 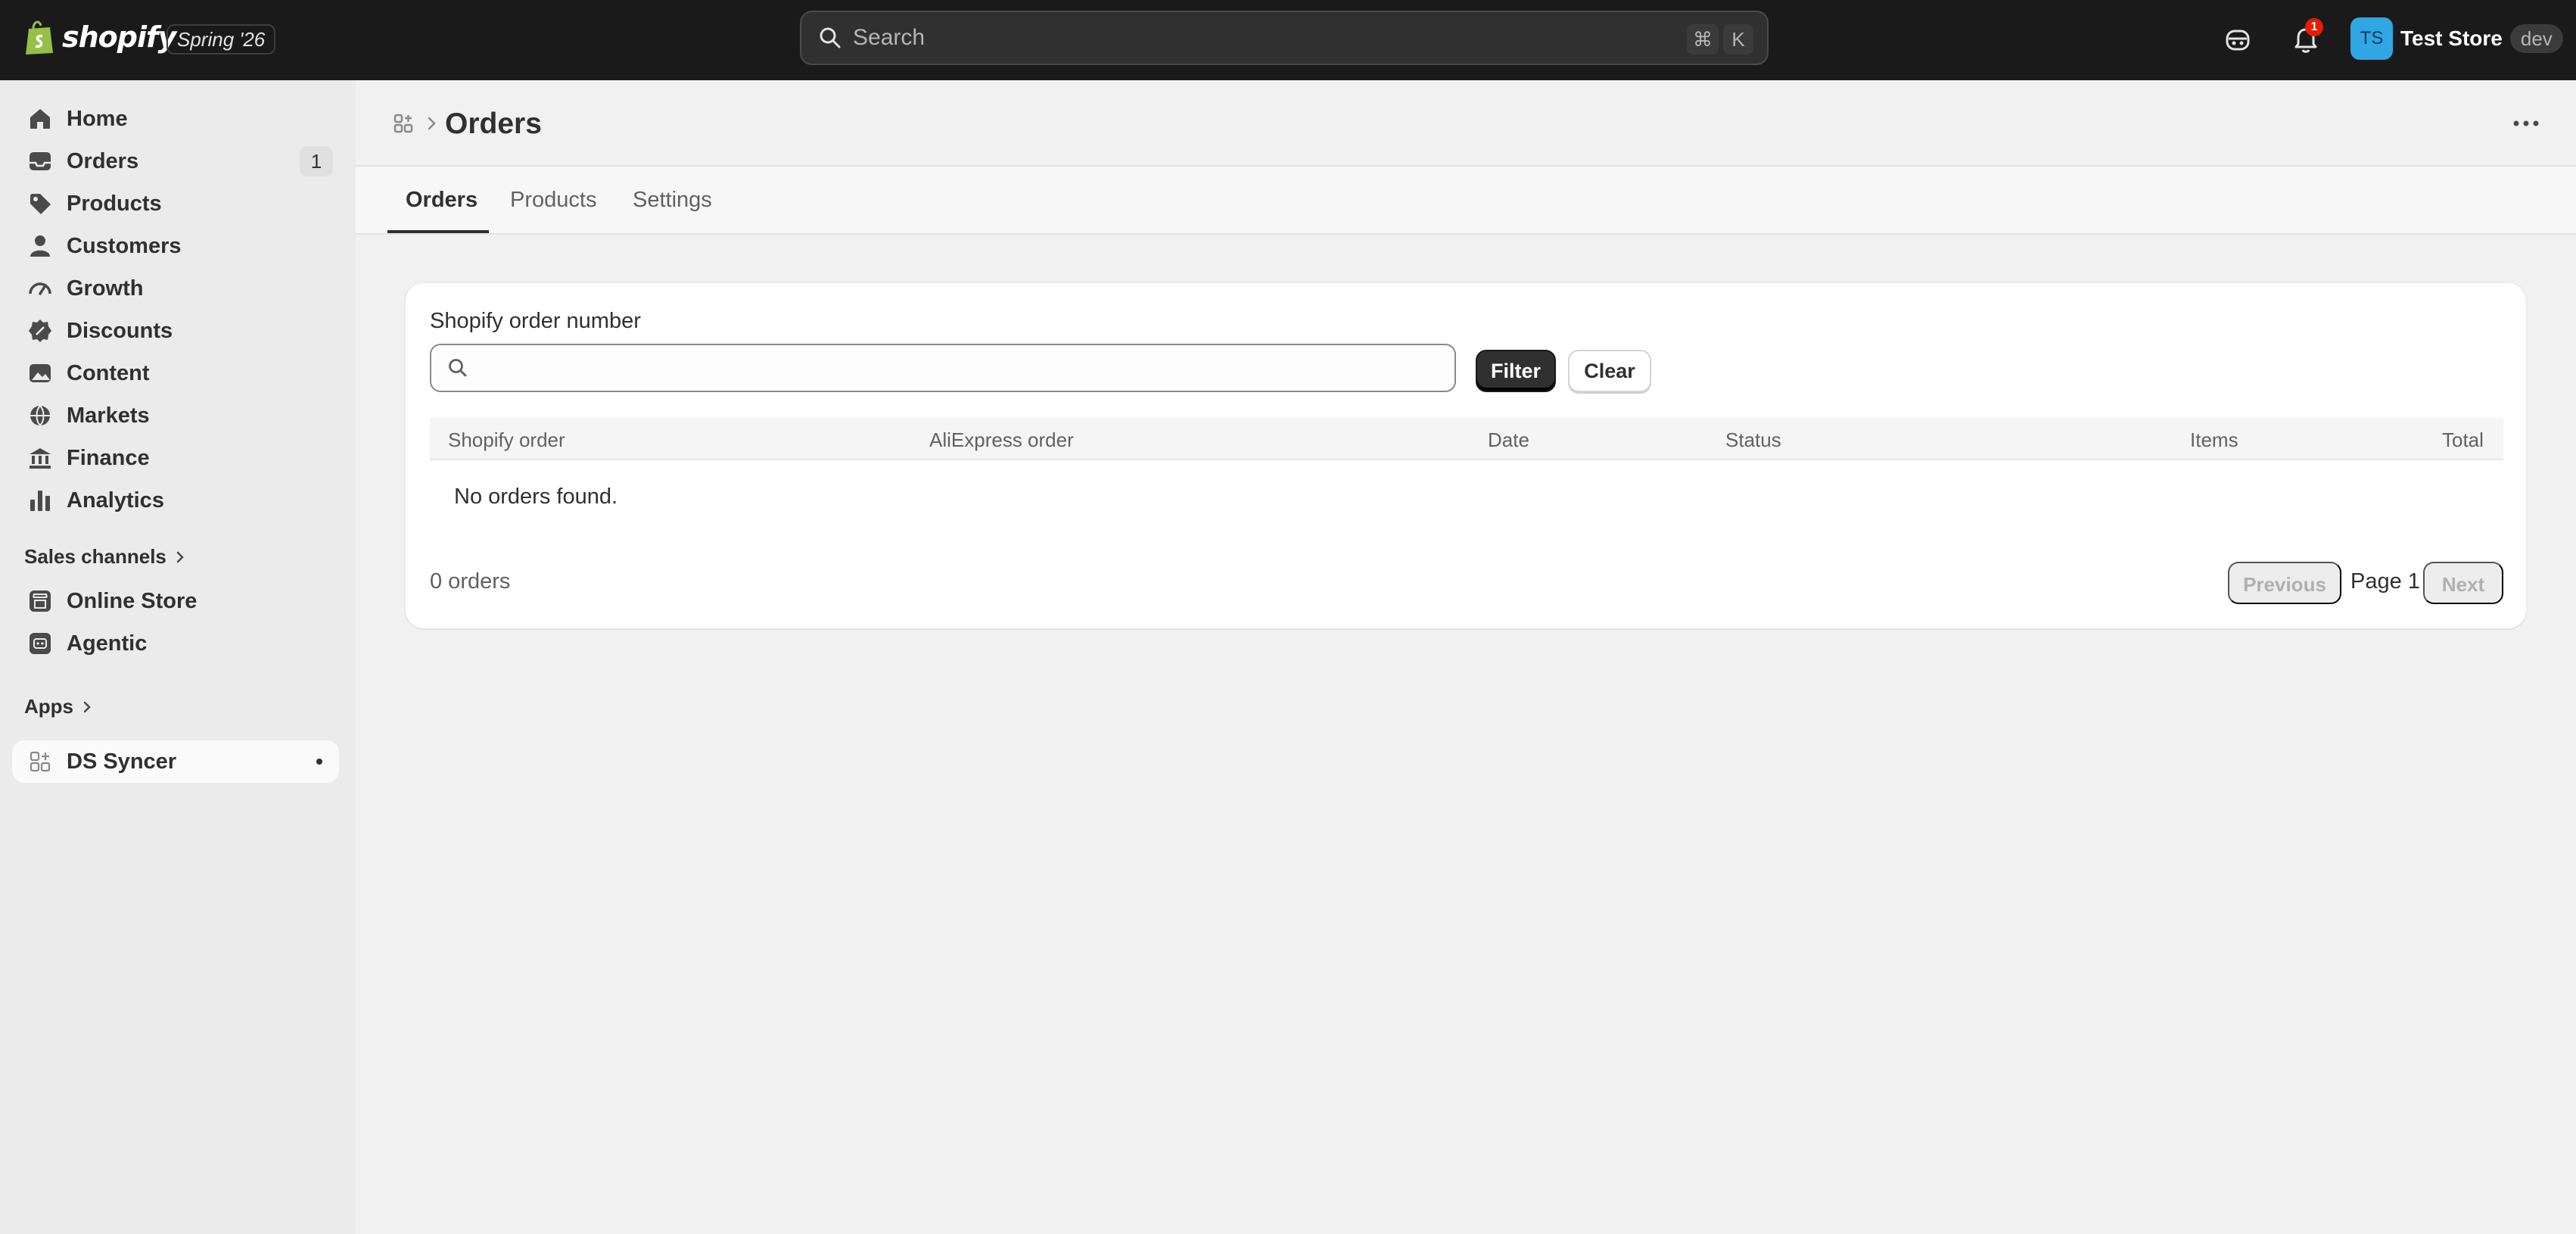 I want to click on column-header-total: Total, so click(x=2463, y=440).